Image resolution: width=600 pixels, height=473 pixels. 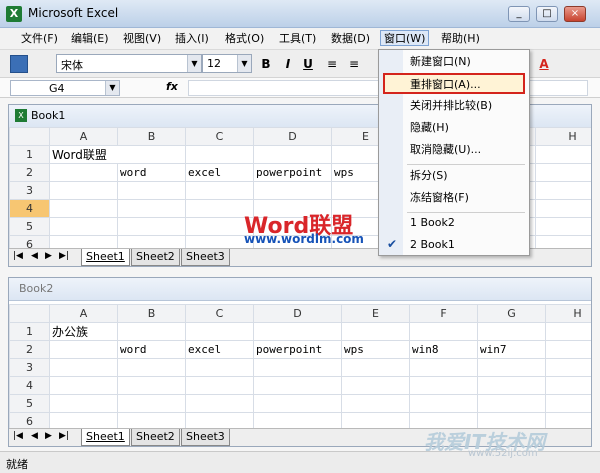 What do you see at coordinates (443, 349) in the screenshot?
I see `cell: win8` at bounding box center [443, 349].